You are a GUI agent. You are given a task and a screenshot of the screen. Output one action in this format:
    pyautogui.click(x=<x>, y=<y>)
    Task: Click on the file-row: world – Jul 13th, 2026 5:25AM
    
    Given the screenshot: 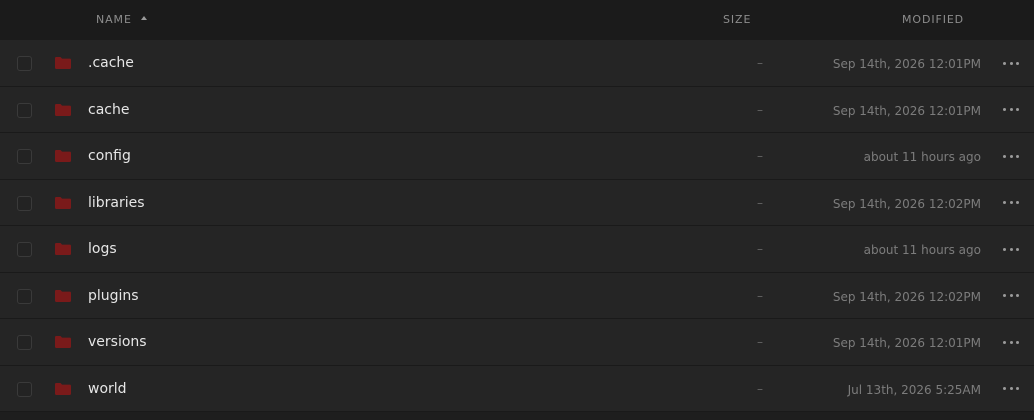 What is the action you would take?
    pyautogui.click(x=517, y=388)
    